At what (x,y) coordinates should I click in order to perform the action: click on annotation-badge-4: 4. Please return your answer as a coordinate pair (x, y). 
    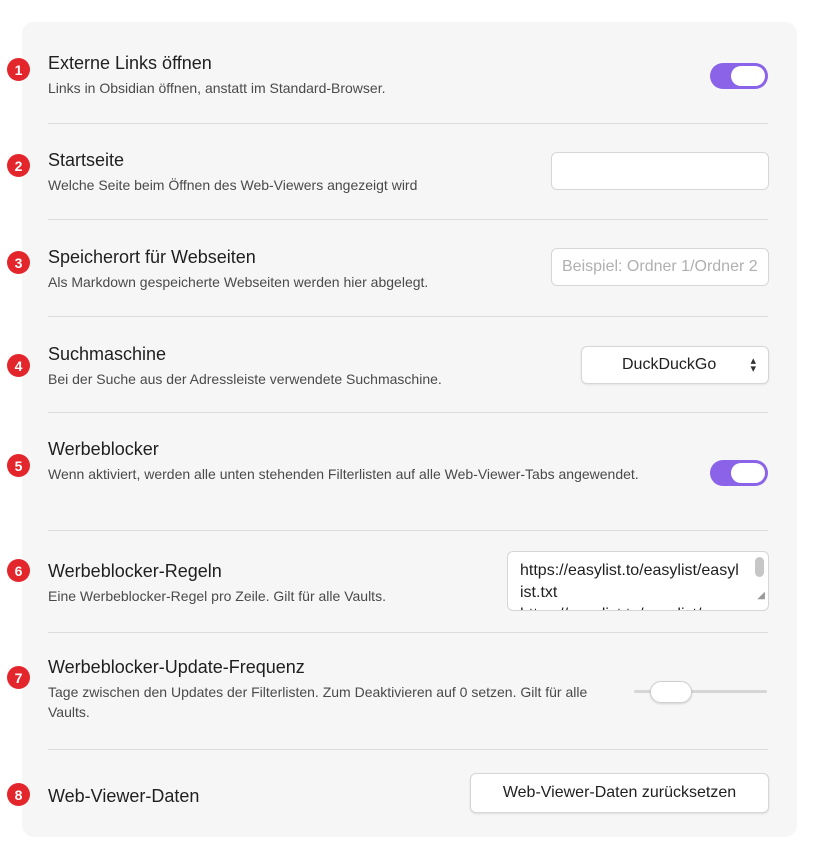
    Looking at the image, I should click on (18, 365).